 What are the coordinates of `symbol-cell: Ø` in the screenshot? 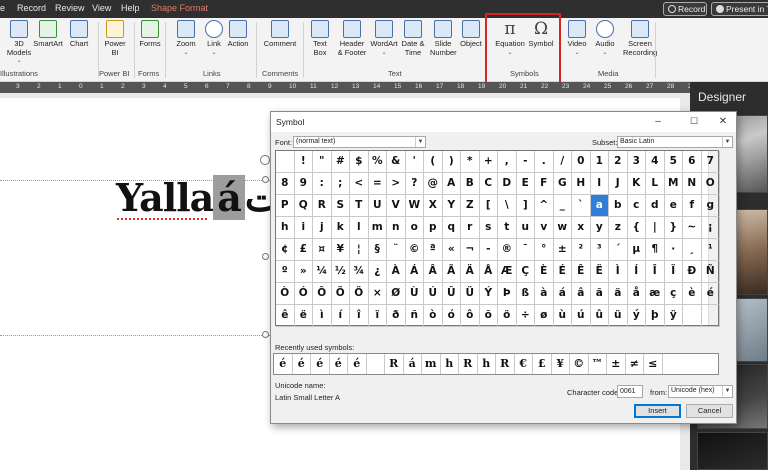 It's located at (396, 294).